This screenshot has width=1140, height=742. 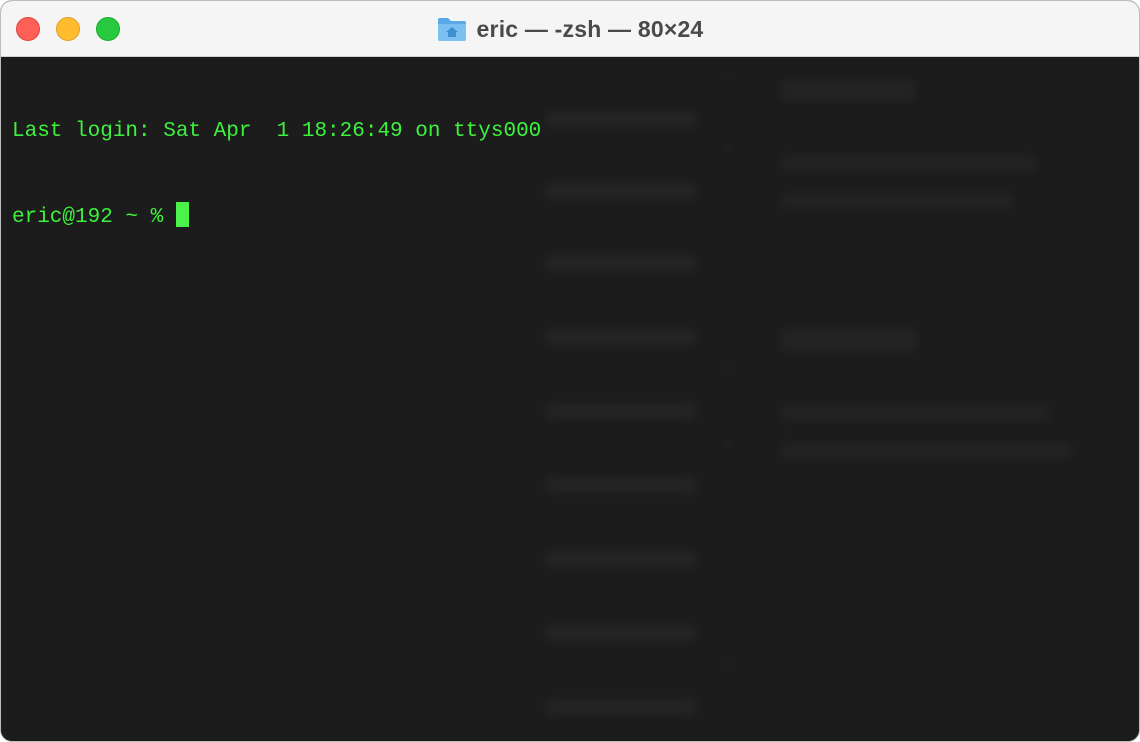 I want to click on title-bar: eric — -zsh — 80×24, so click(x=570, y=29).